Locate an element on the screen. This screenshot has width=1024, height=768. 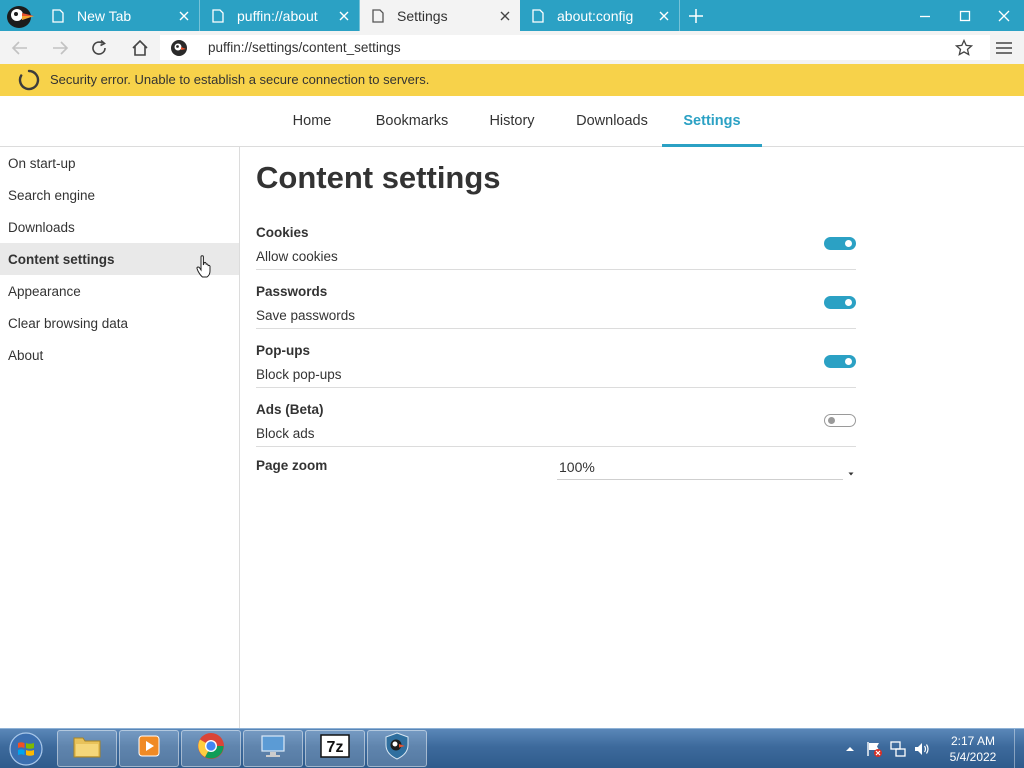
home-button is located at coordinates (140, 47).